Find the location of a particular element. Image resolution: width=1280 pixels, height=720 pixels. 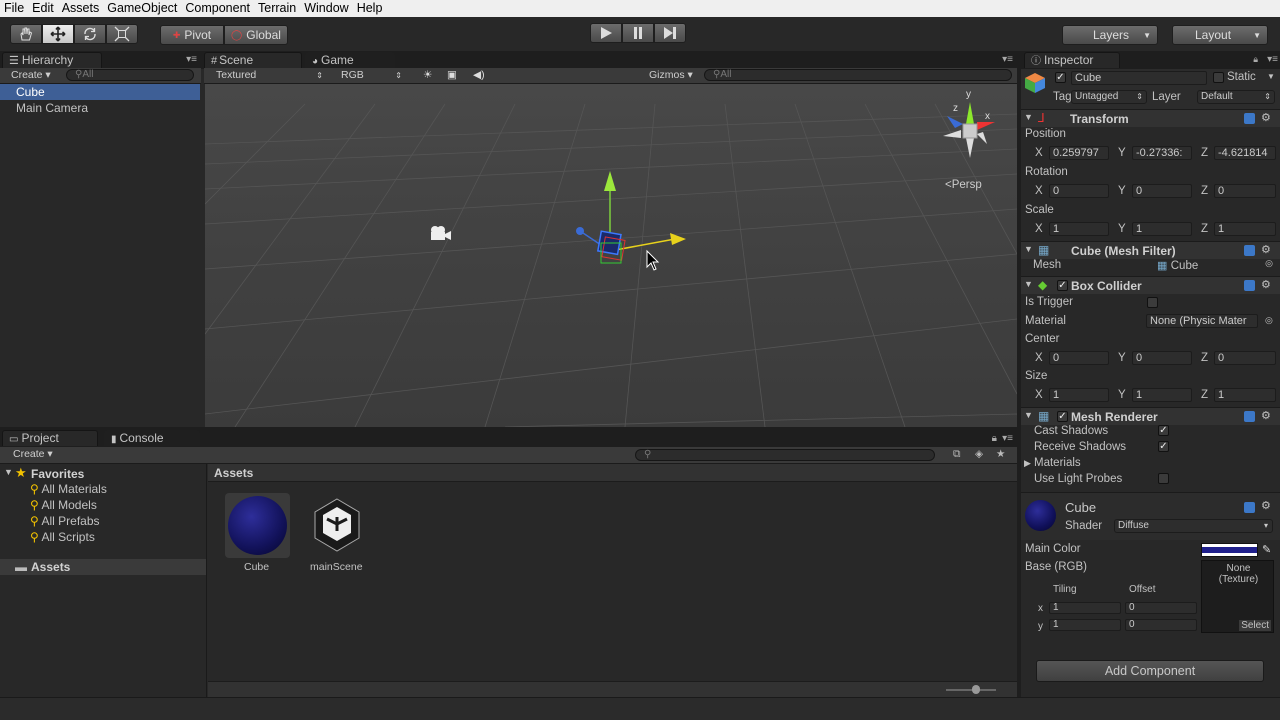

layer-dropdown: Default ⇕ is located at coordinates (1236, 97).